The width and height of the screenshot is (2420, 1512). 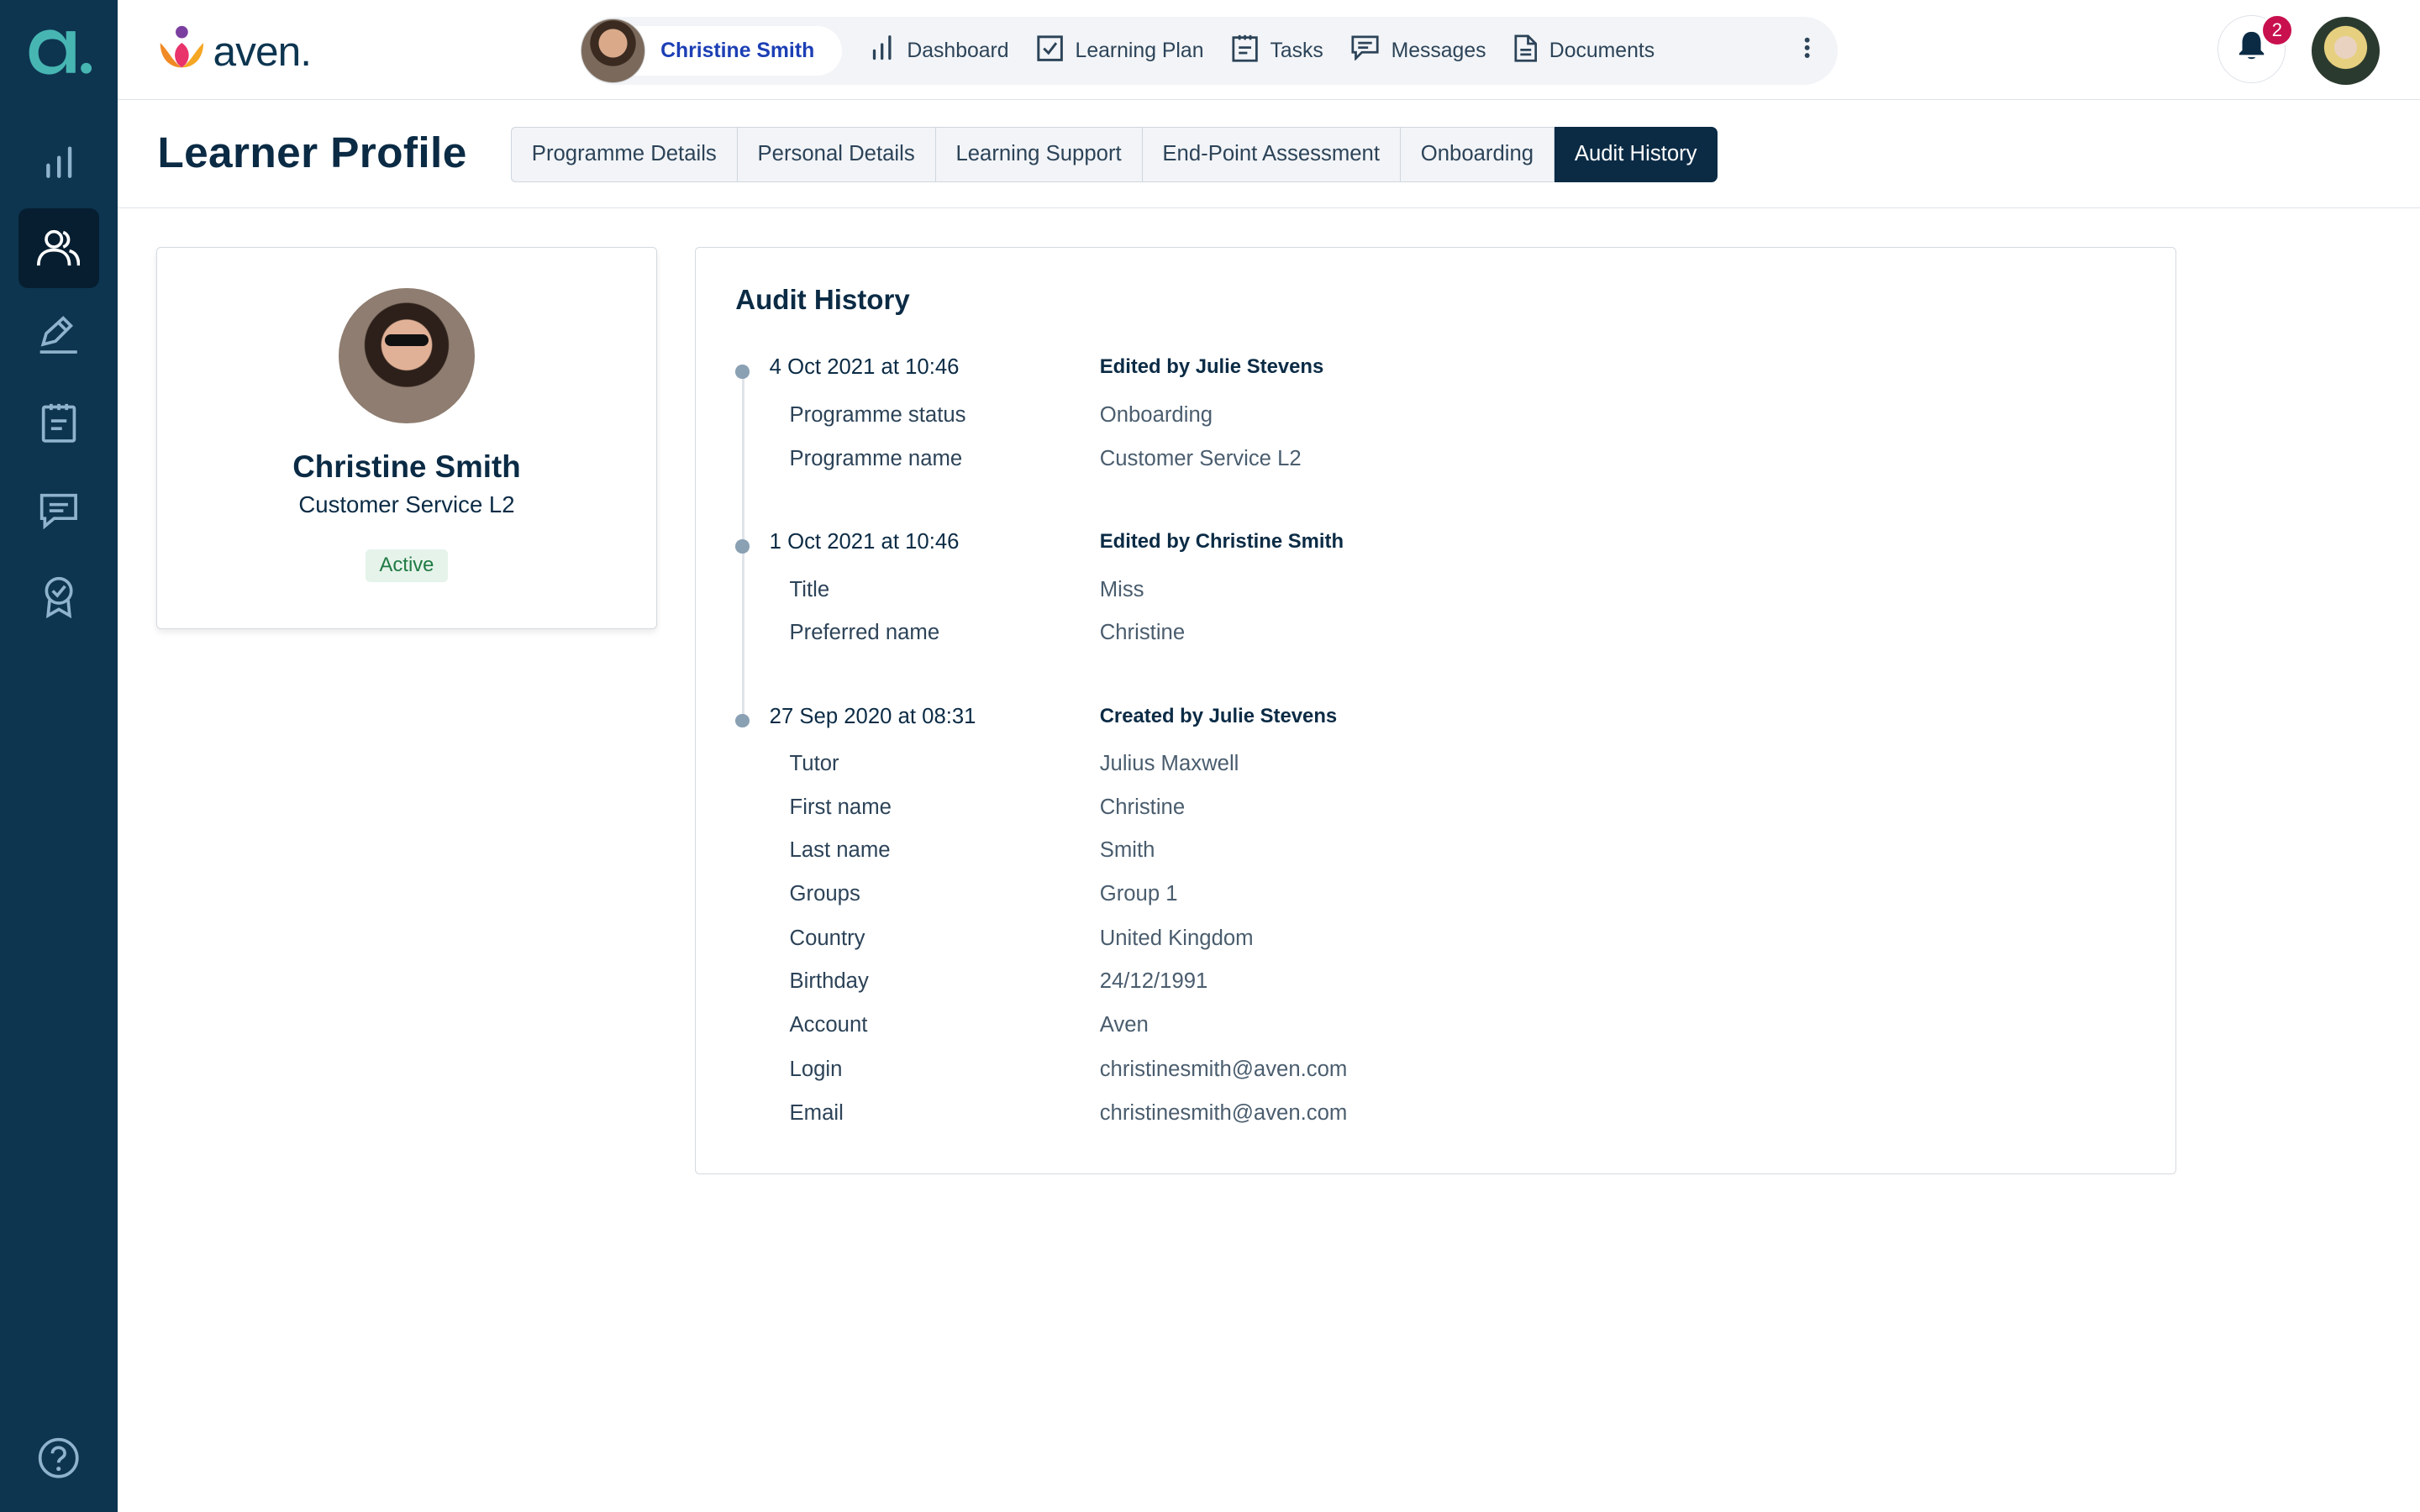 I want to click on page-title: Learner Profile, so click(x=312, y=151).